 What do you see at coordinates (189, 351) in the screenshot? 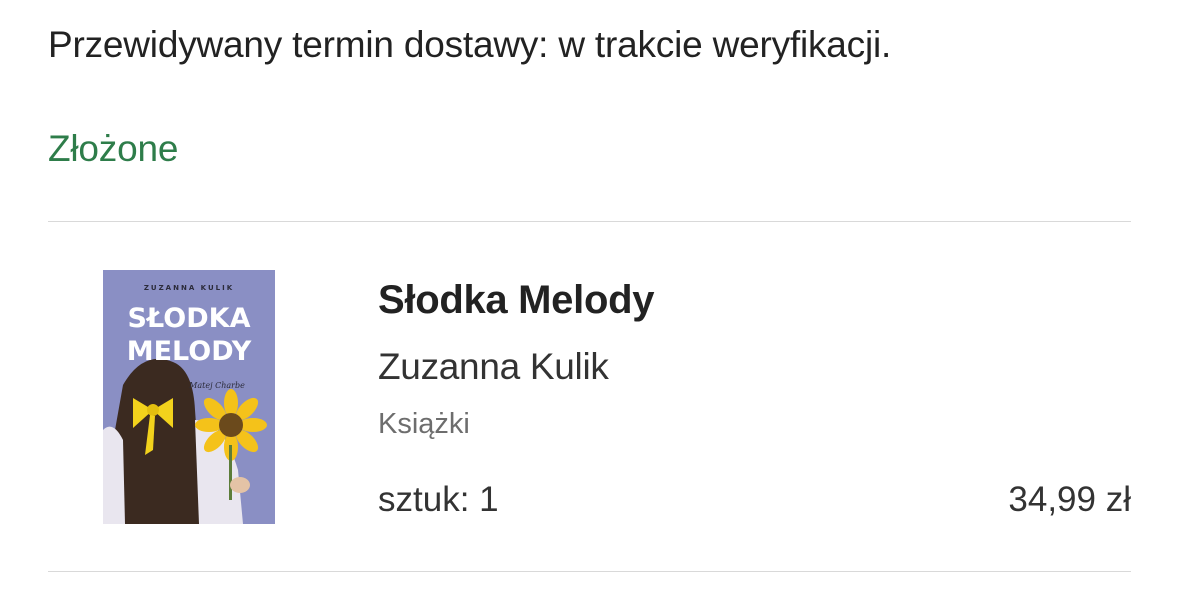
I see `cover-title-line2: MELODY` at bounding box center [189, 351].